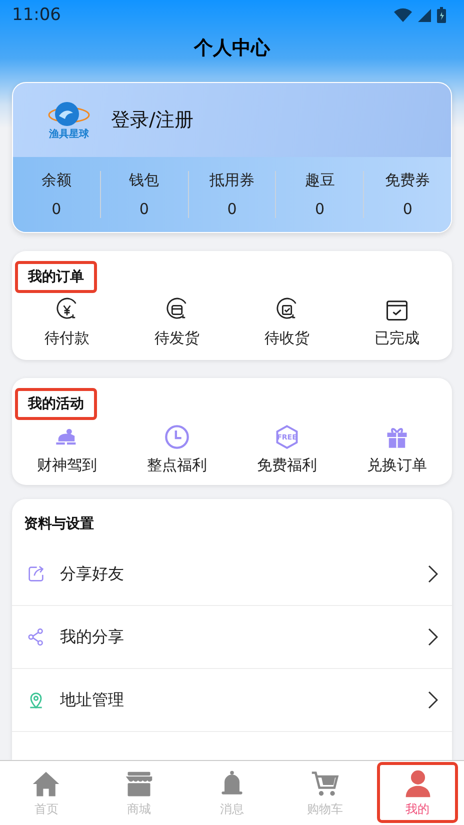  What do you see at coordinates (231, 180) in the screenshot?
I see `stat-label: 抵用券` at bounding box center [231, 180].